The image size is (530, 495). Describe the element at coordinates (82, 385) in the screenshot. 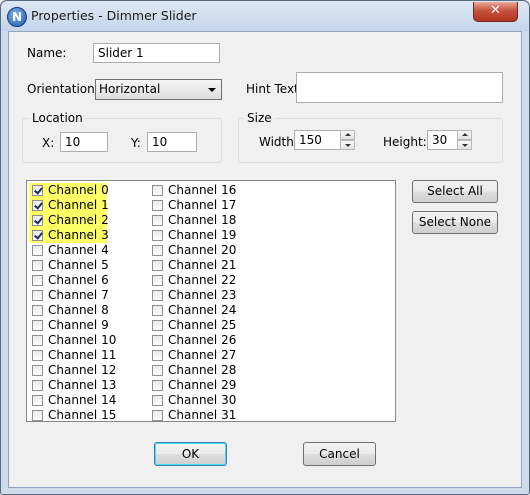

I see `channel-label: Channel 13` at that location.